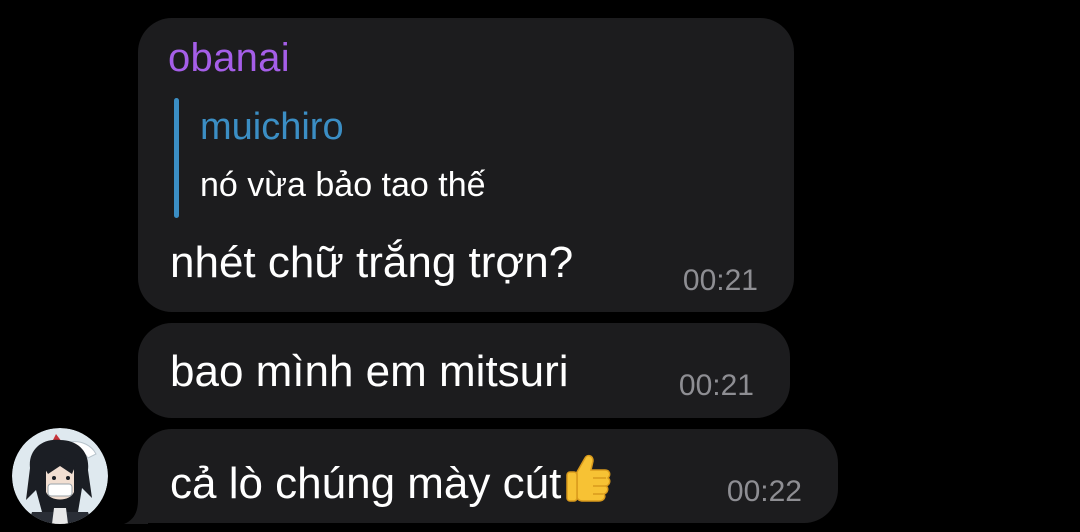 Image resolution: width=1080 pixels, height=532 pixels. What do you see at coordinates (343, 185) in the screenshot?
I see `reply-text: nó vừa bảo tao thế` at bounding box center [343, 185].